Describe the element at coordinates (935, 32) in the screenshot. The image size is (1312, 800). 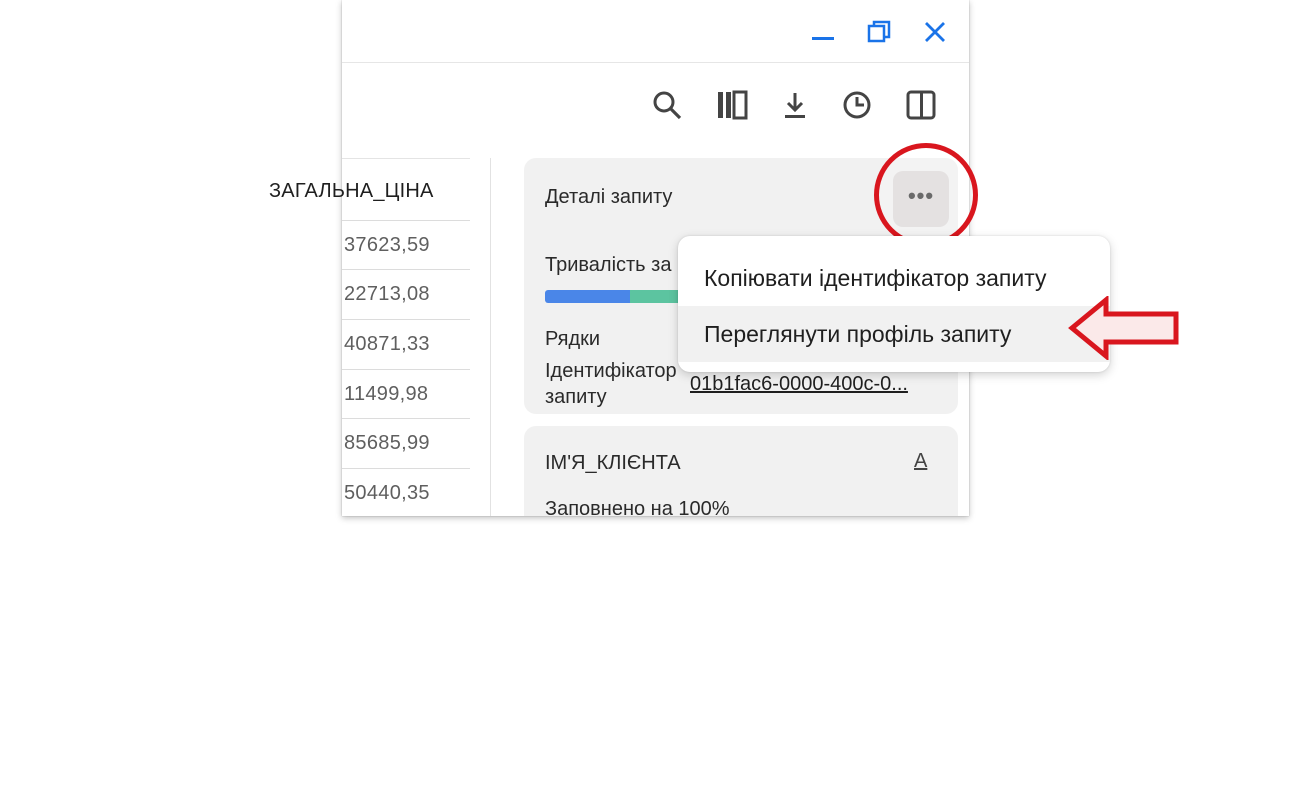
I see `close-icon` at that location.